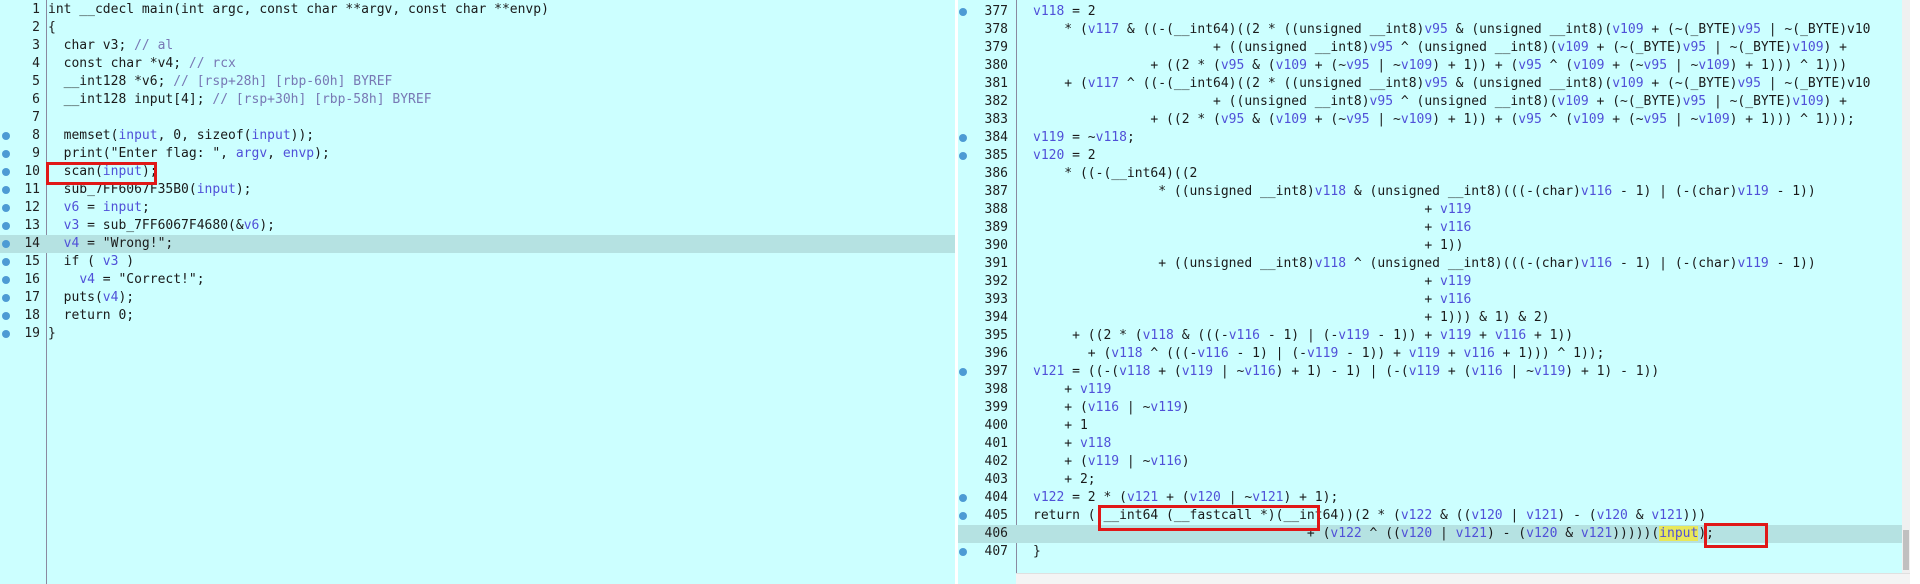 The image size is (1920, 584). I want to click on code-line: 14 v4 = "Wrong!";, so click(477, 244).